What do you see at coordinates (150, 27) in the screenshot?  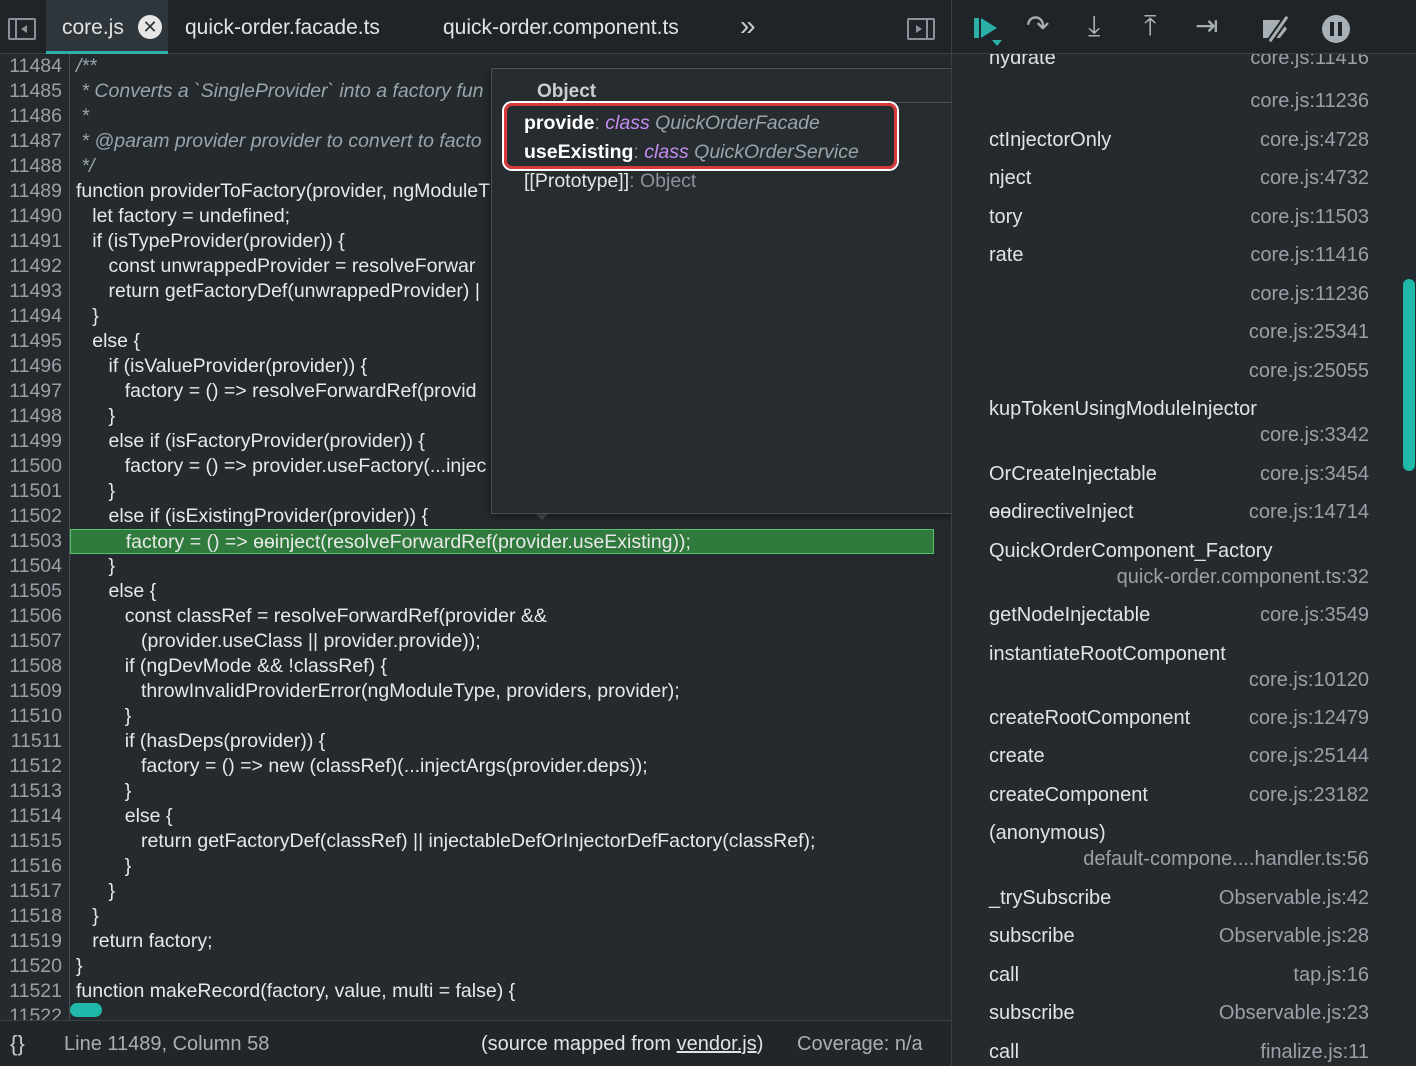 I see `close-tab-icon: ✕` at bounding box center [150, 27].